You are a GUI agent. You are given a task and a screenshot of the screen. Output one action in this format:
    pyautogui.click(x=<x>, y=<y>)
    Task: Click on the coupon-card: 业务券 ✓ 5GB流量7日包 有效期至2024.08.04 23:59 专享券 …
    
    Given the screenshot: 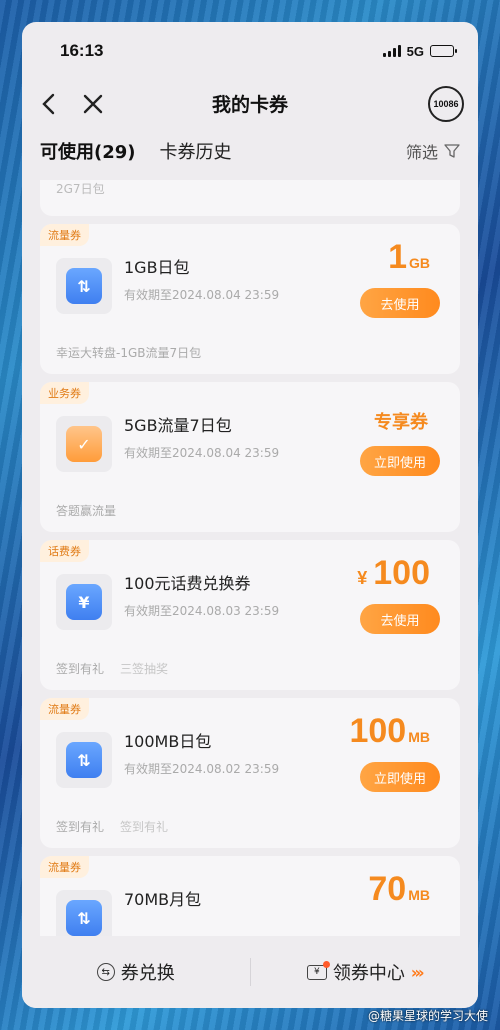 What is the action you would take?
    pyautogui.click(x=250, y=457)
    